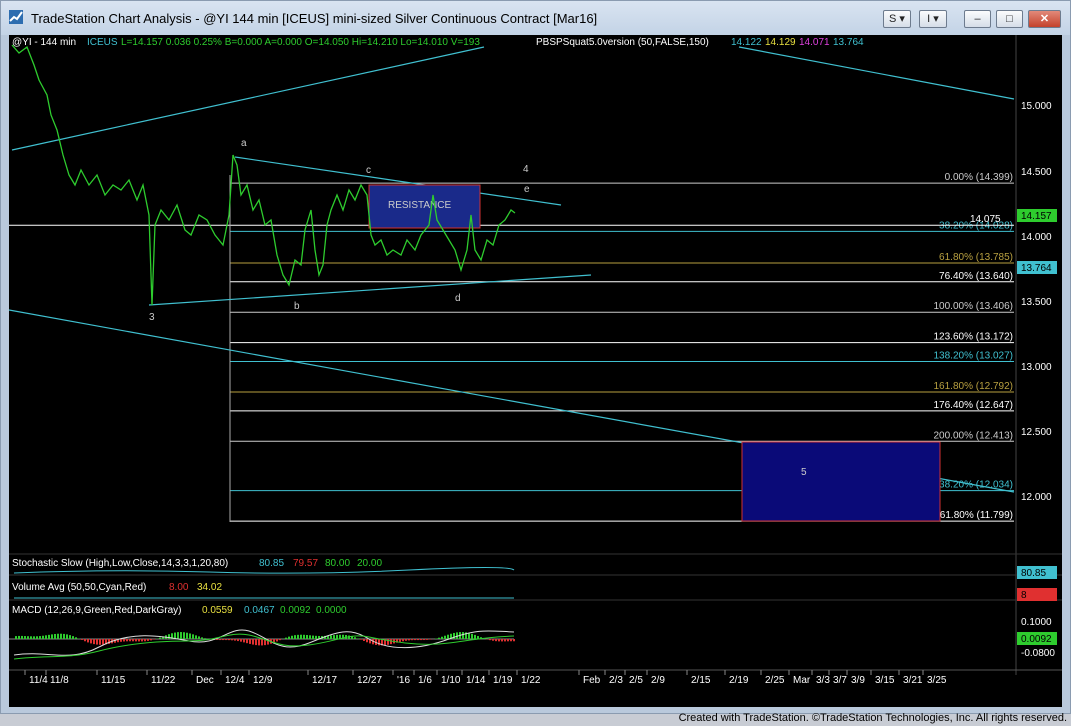  Describe the element at coordinates (451, 680) in the screenshot. I see `time-tick: 1/10` at that location.